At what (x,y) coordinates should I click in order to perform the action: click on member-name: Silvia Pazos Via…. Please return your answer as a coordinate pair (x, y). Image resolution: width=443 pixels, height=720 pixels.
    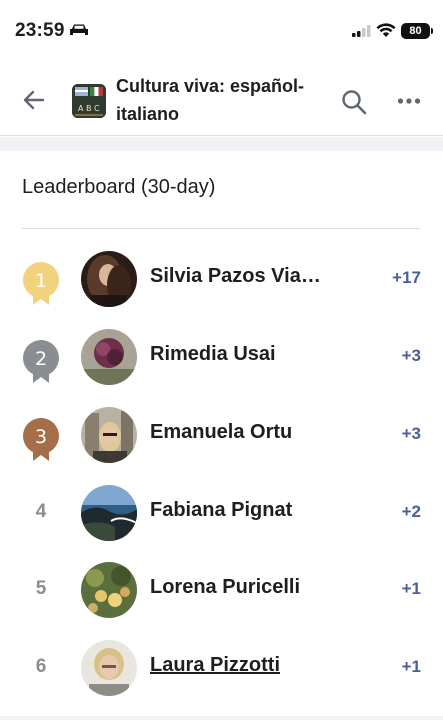
    Looking at the image, I should click on (235, 276).